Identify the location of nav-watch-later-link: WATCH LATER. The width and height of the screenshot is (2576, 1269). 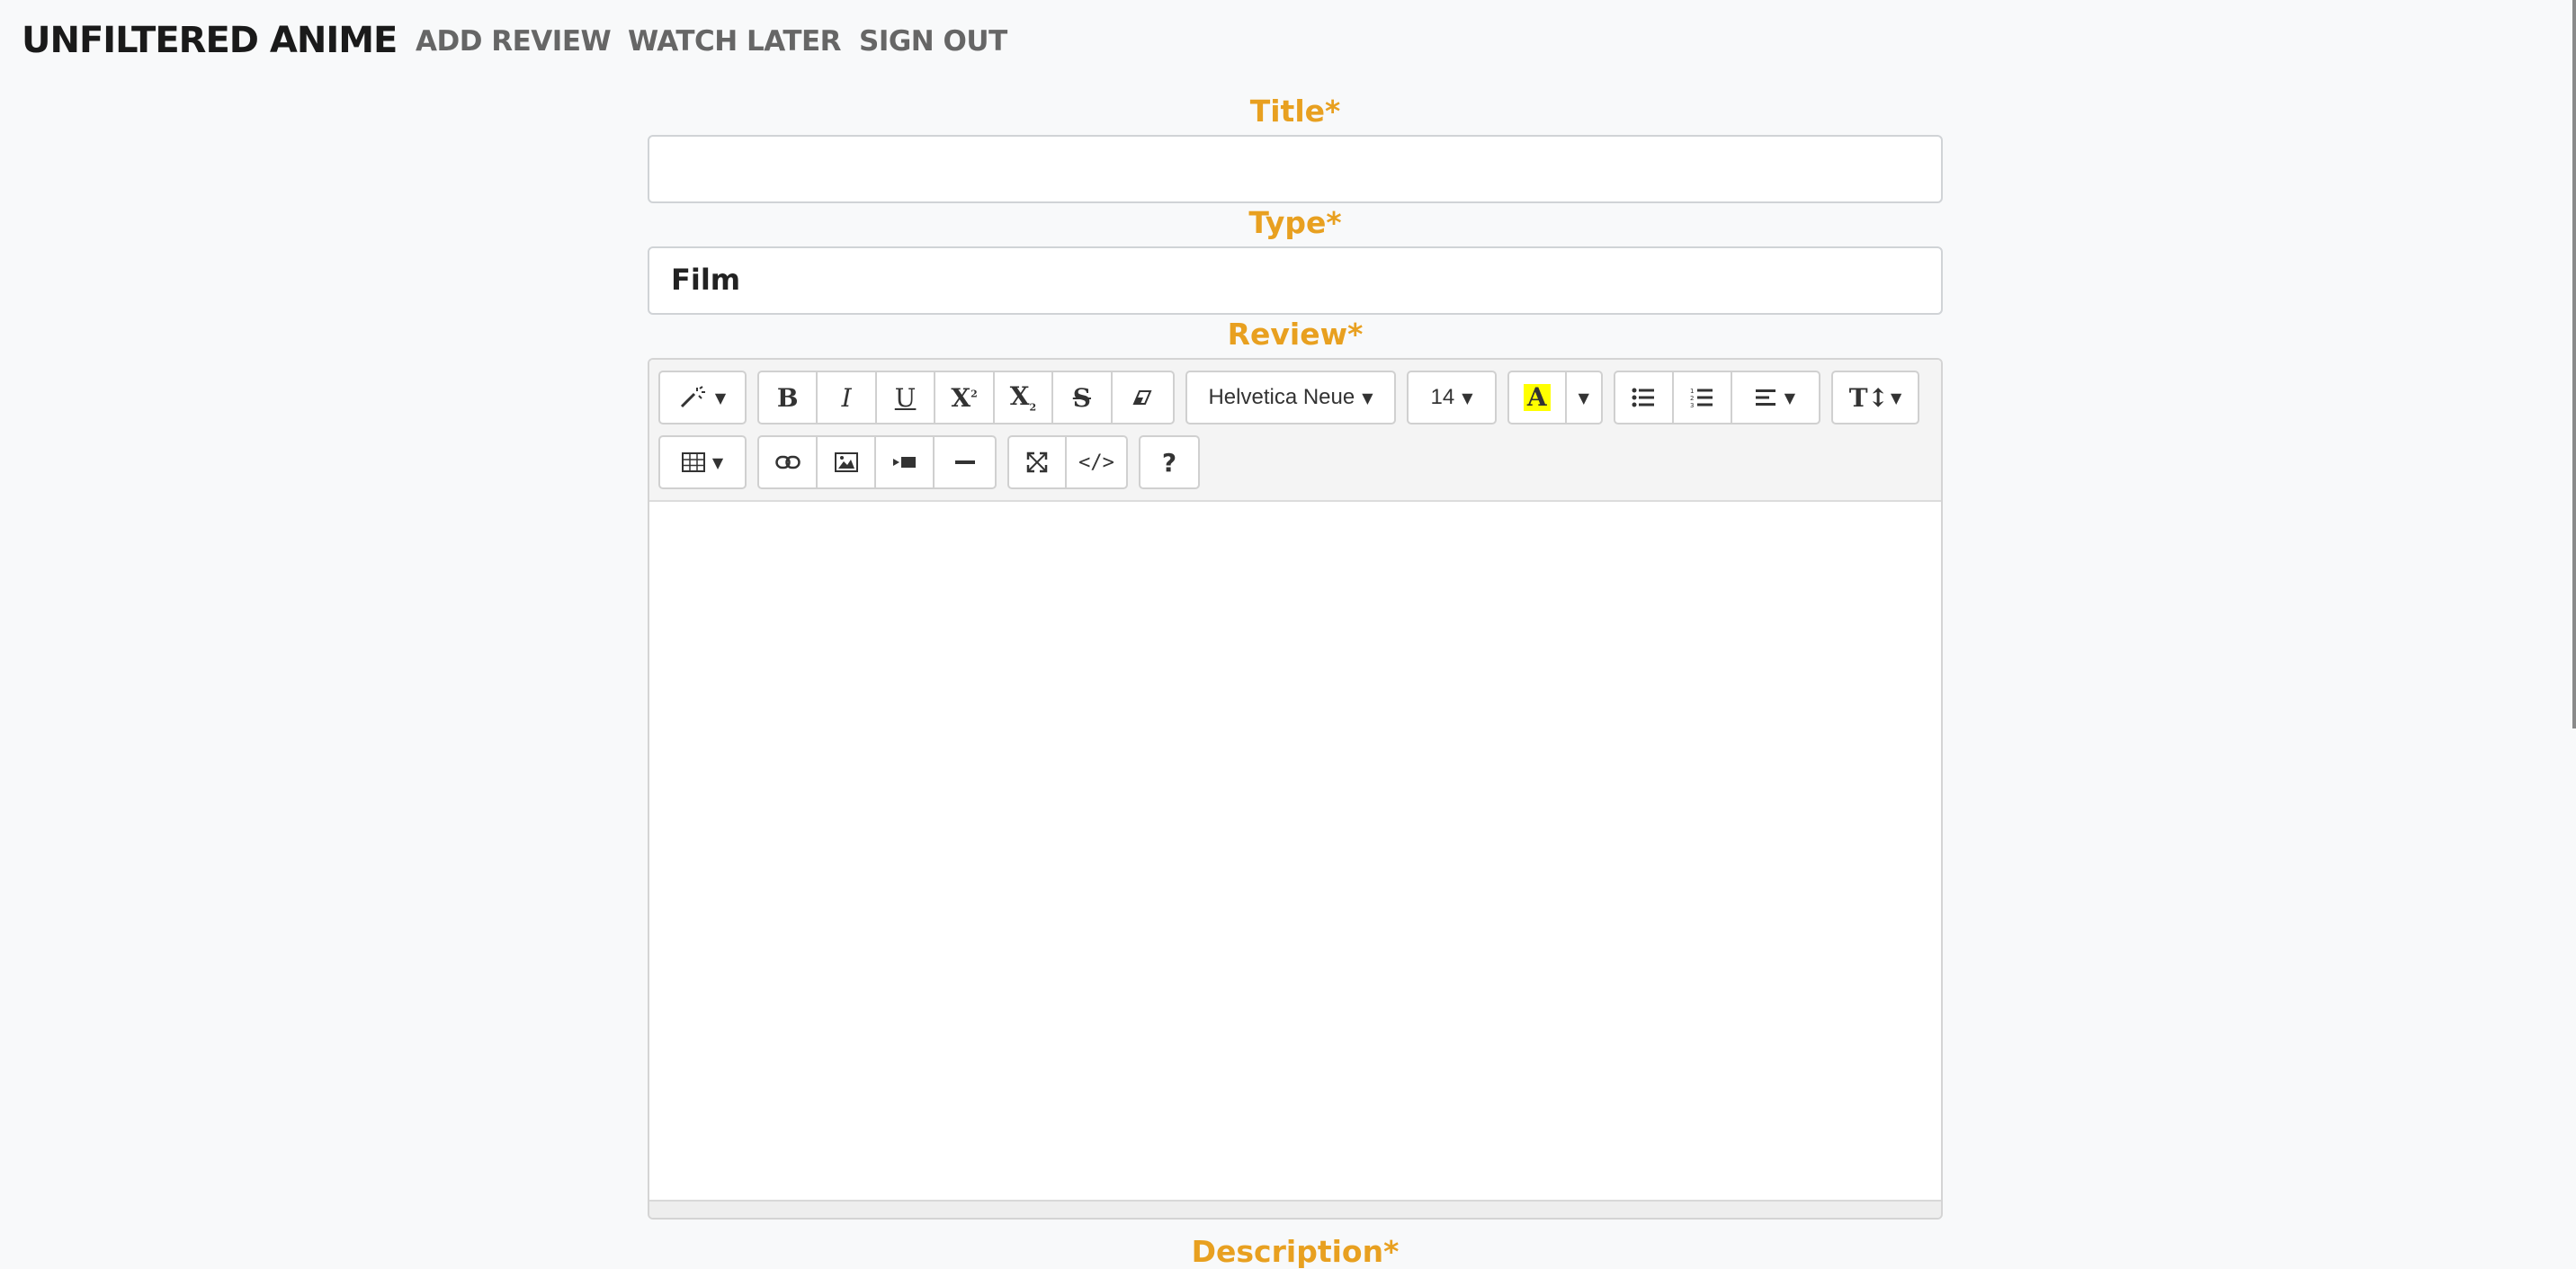
(735, 41).